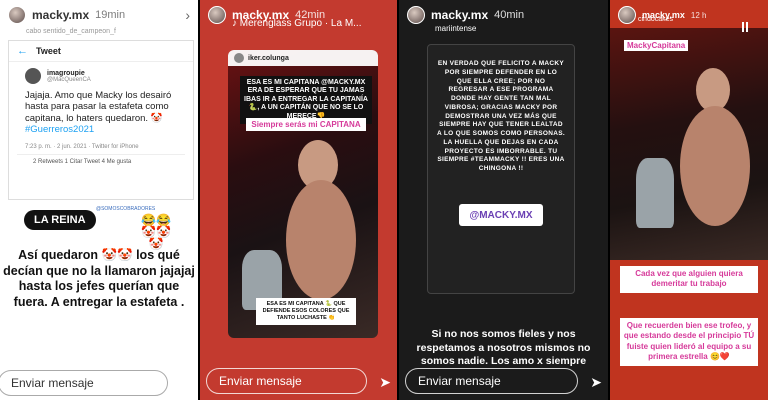 The width and height of the screenshot is (768, 400). Describe the element at coordinates (156, 232) in the screenshot. I see `laugh-emoji-icon: 😂😂 🤡🤡🤡` at that location.